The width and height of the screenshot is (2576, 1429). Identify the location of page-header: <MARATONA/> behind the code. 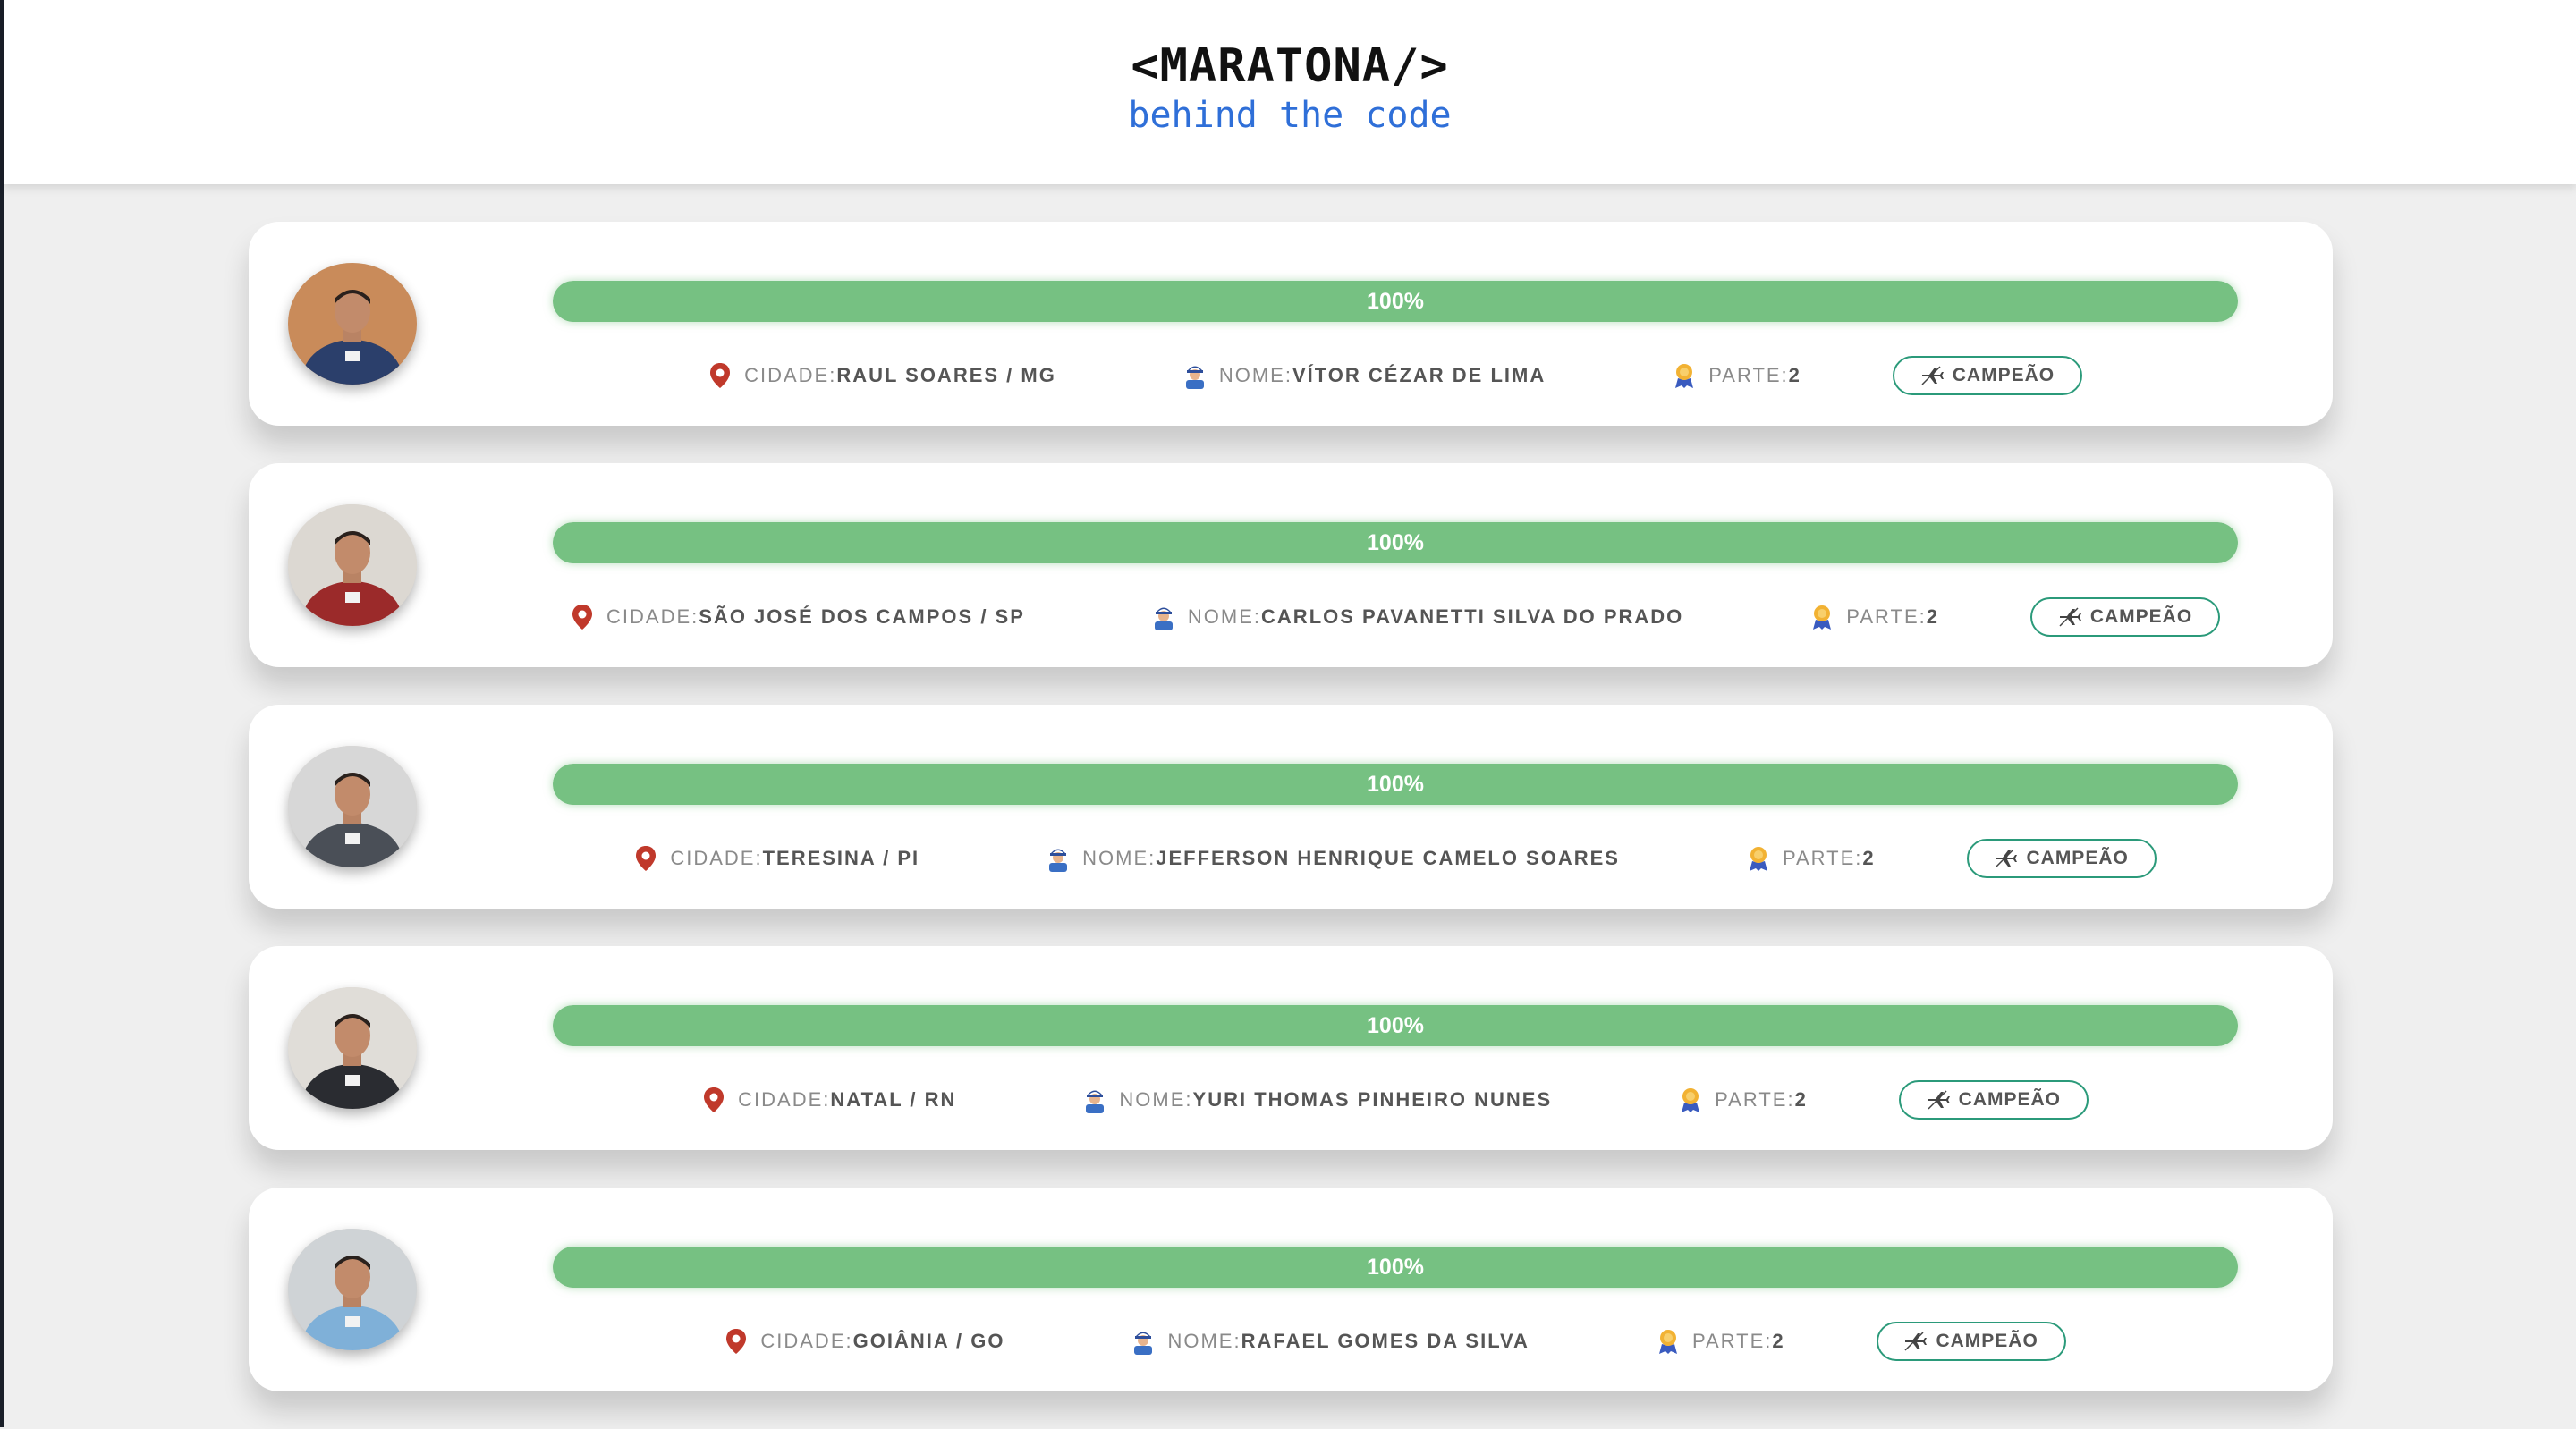
(1290, 92).